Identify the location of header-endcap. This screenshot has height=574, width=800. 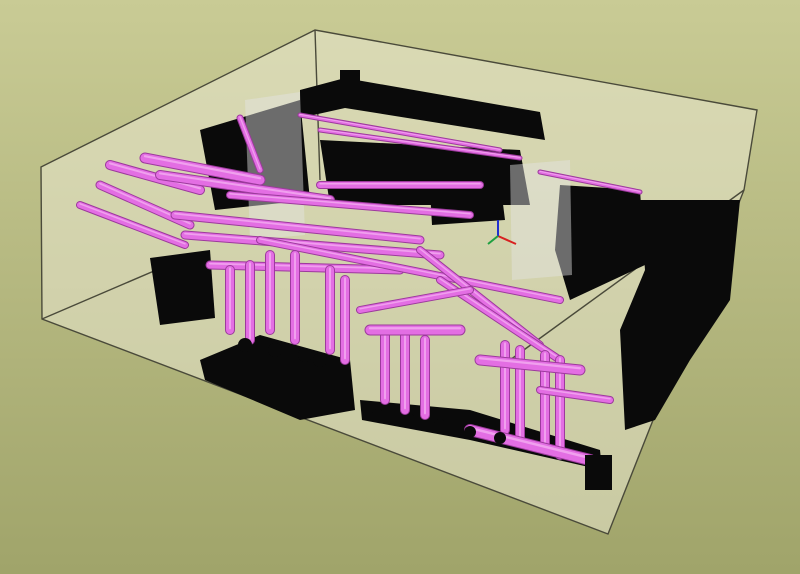
(598, 472).